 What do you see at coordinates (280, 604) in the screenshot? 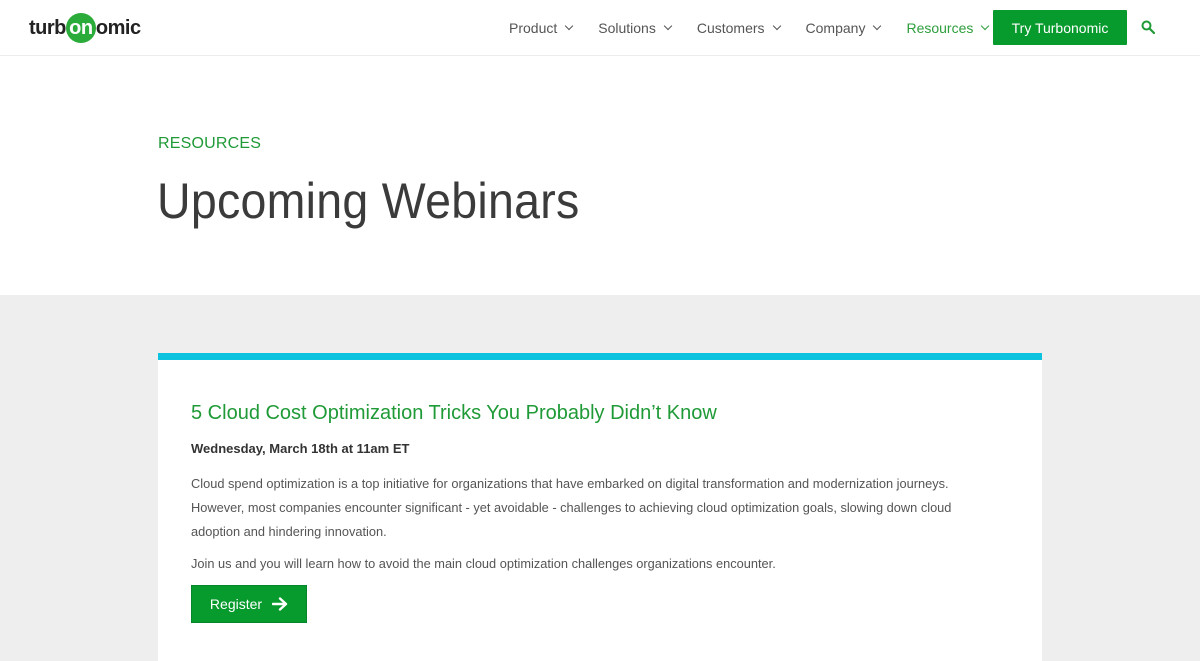
I see `arrow-right-icon` at bounding box center [280, 604].